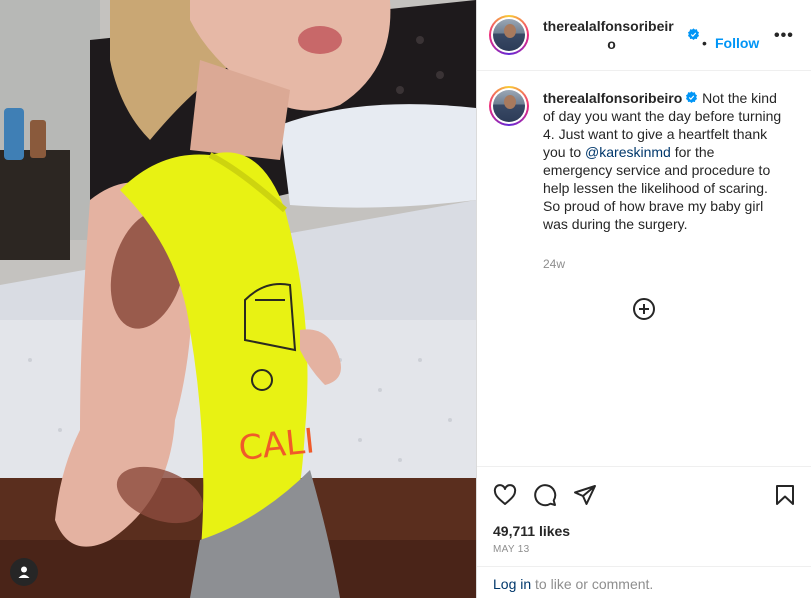  Describe the element at coordinates (645, 495) in the screenshot. I see `action-icons` at that location.